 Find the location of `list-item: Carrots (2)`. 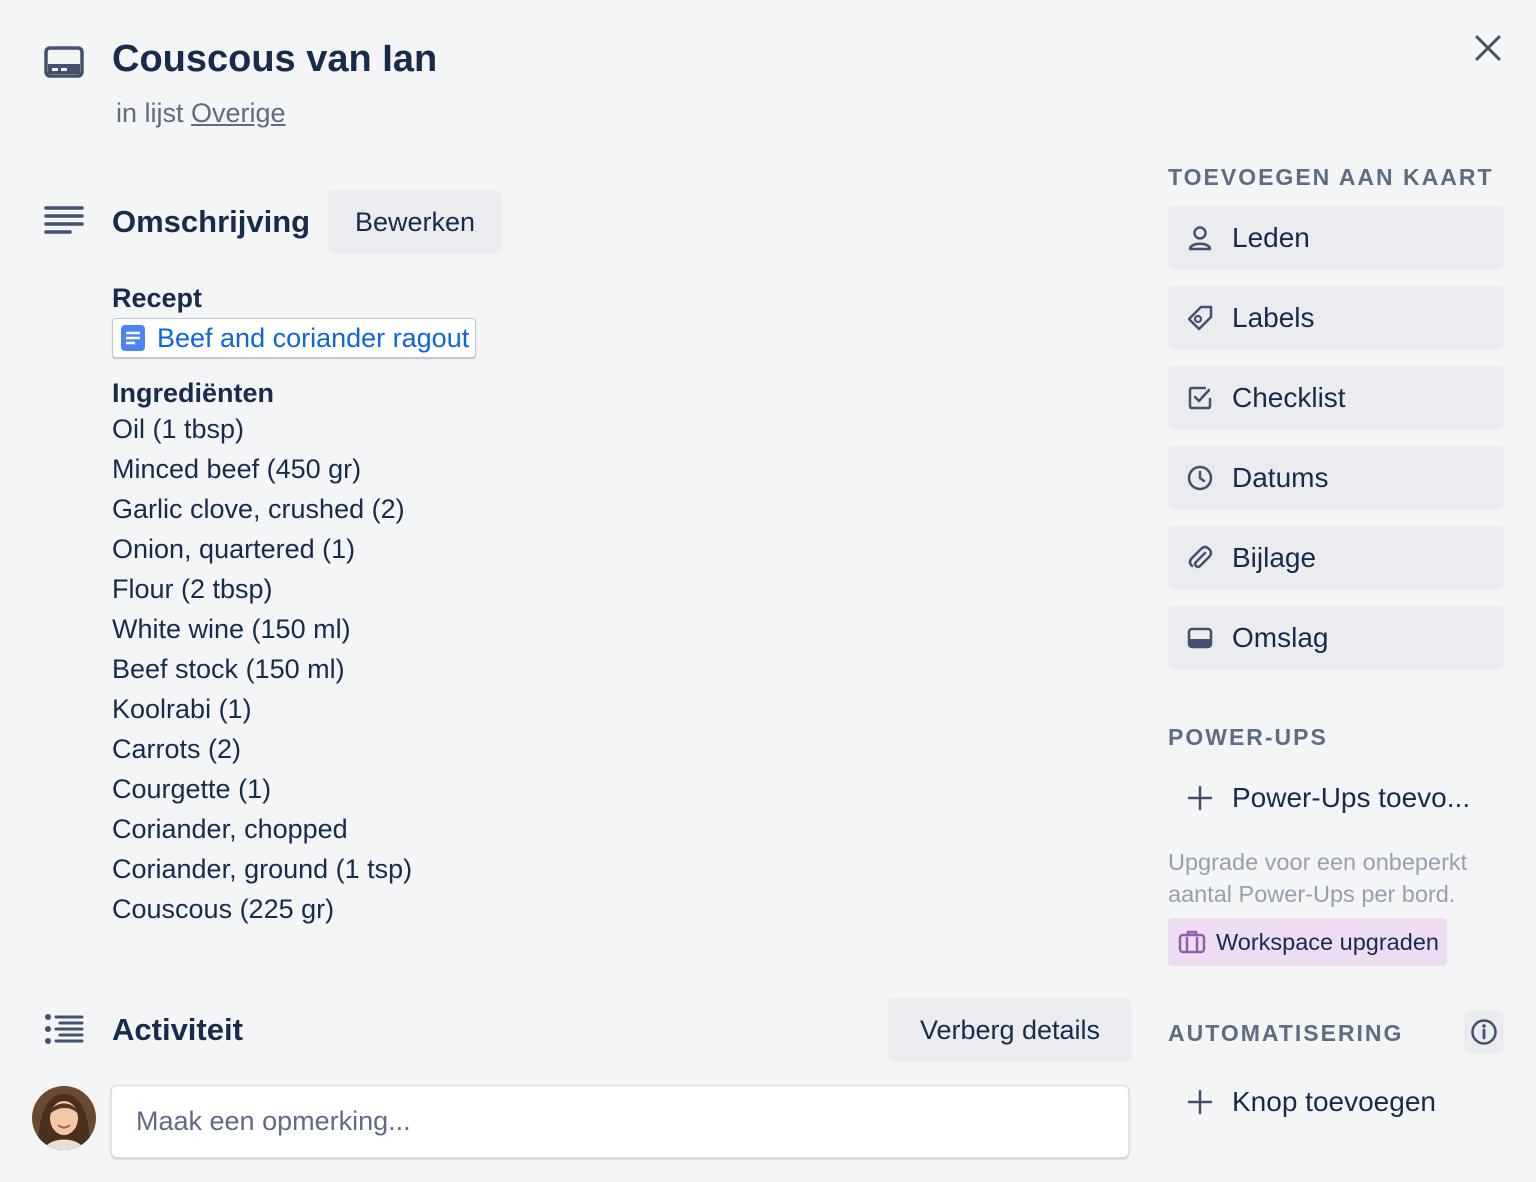

list-item: Carrots (2) is located at coordinates (177, 749).